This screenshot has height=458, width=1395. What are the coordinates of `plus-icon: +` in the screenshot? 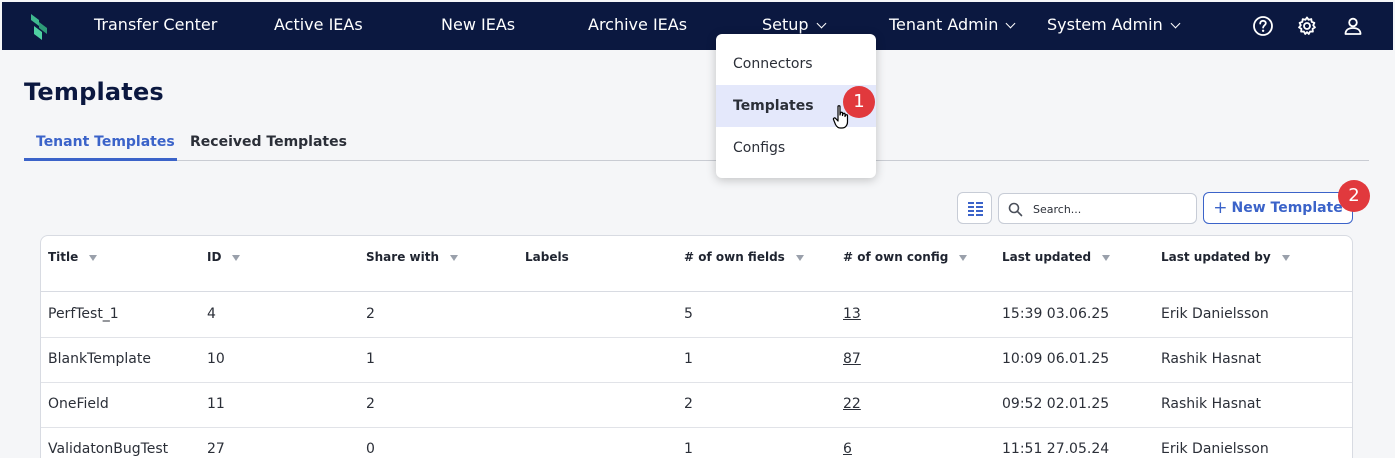 It's located at (1220, 208).